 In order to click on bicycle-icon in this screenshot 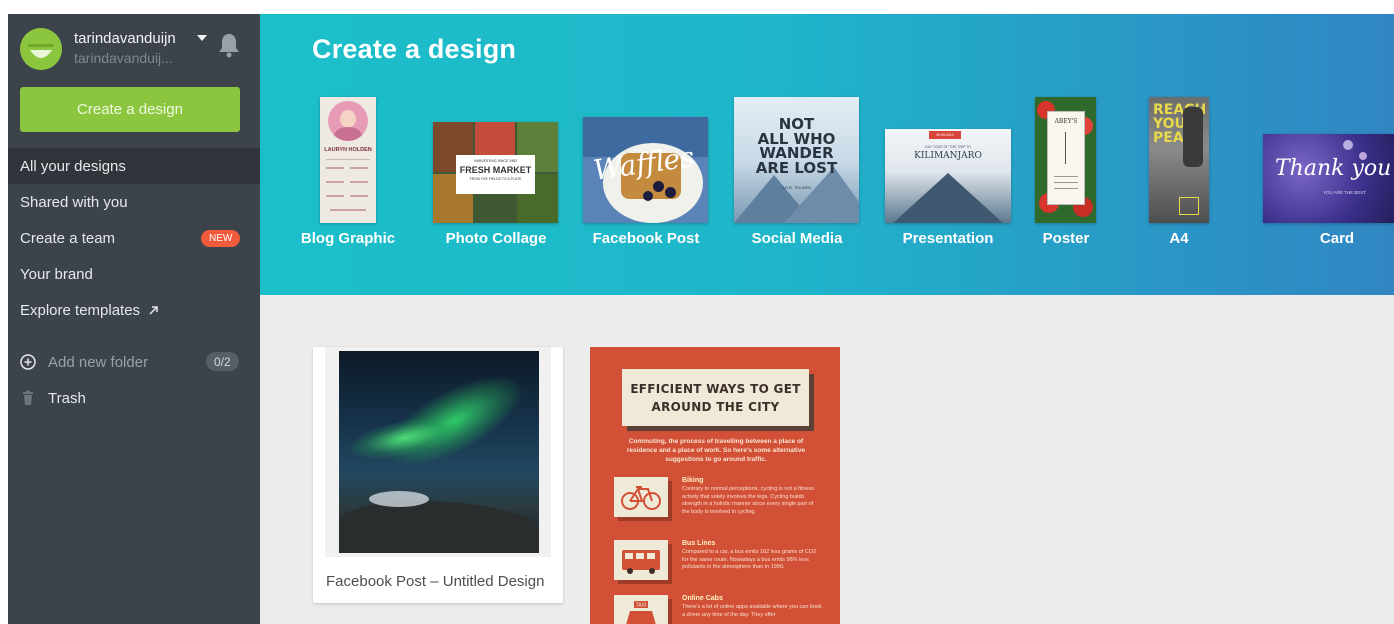, I will do `click(641, 498)`.